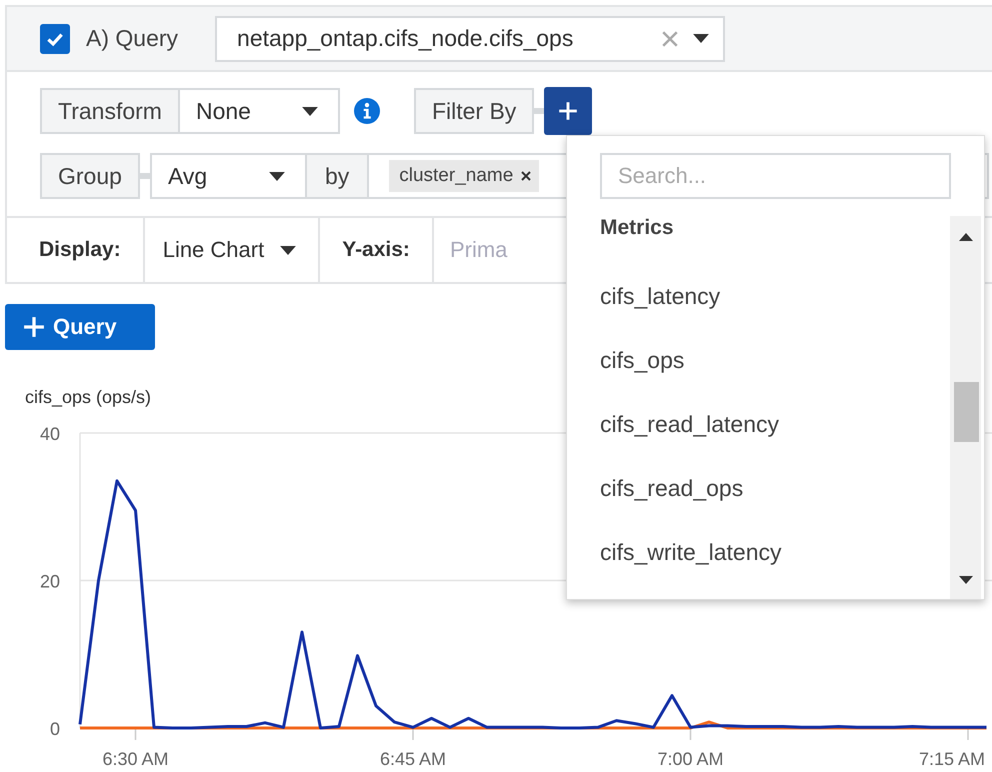 This screenshot has height=772, width=992. What do you see at coordinates (55, 39) in the screenshot?
I see `checkbox` at bounding box center [55, 39].